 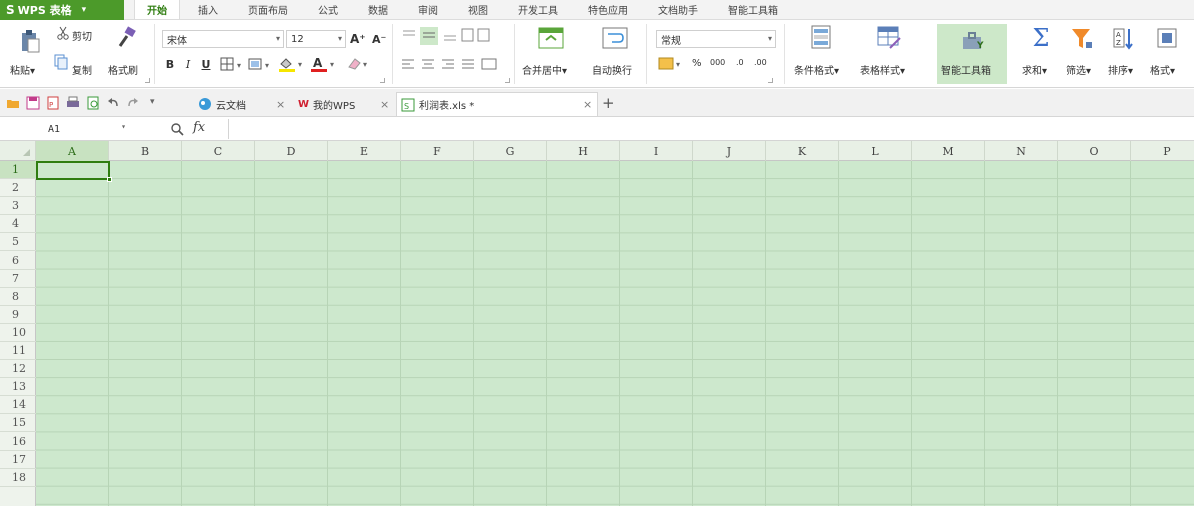 What do you see at coordinates (18, 369) in the screenshot?
I see `row-header-12: 12` at bounding box center [18, 369].